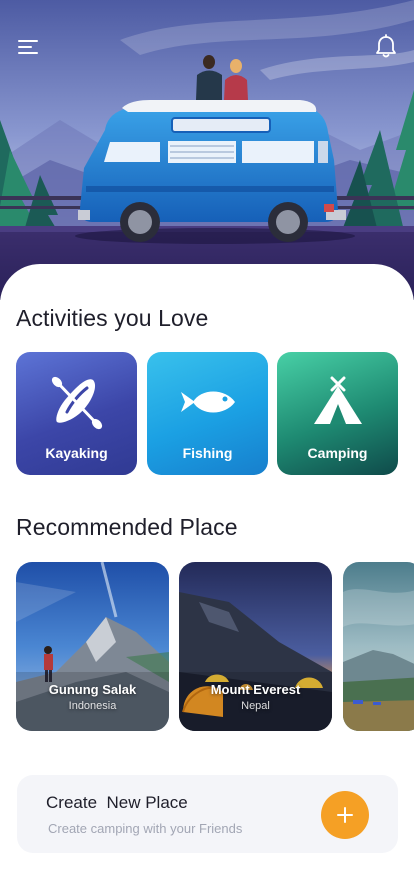  Describe the element at coordinates (207, 453) in the screenshot. I see `activity-label: Fishing` at that location.